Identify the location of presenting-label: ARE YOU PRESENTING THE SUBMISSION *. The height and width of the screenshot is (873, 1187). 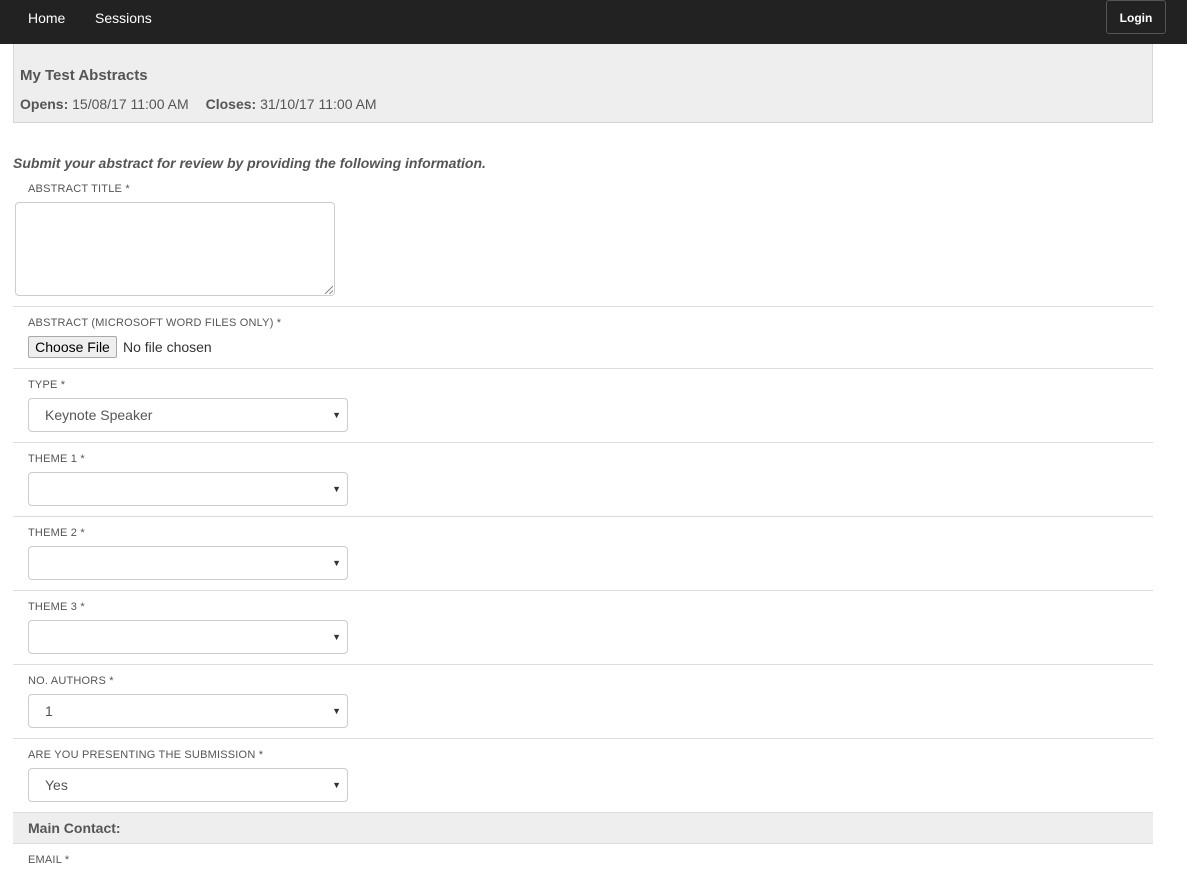
(146, 755).